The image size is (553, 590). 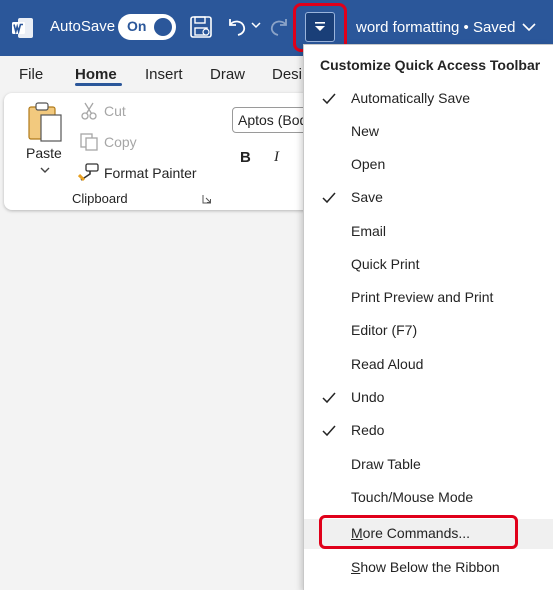 What do you see at coordinates (88, 172) in the screenshot?
I see `format-painter-icon` at bounding box center [88, 172].